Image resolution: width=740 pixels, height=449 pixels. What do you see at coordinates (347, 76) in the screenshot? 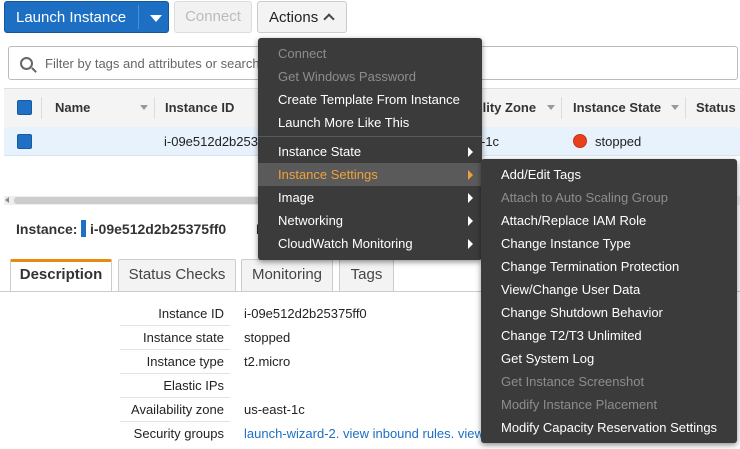
I see `menu-item-get-windows-password: Get Windows Password` at bounding box center [347, 76].